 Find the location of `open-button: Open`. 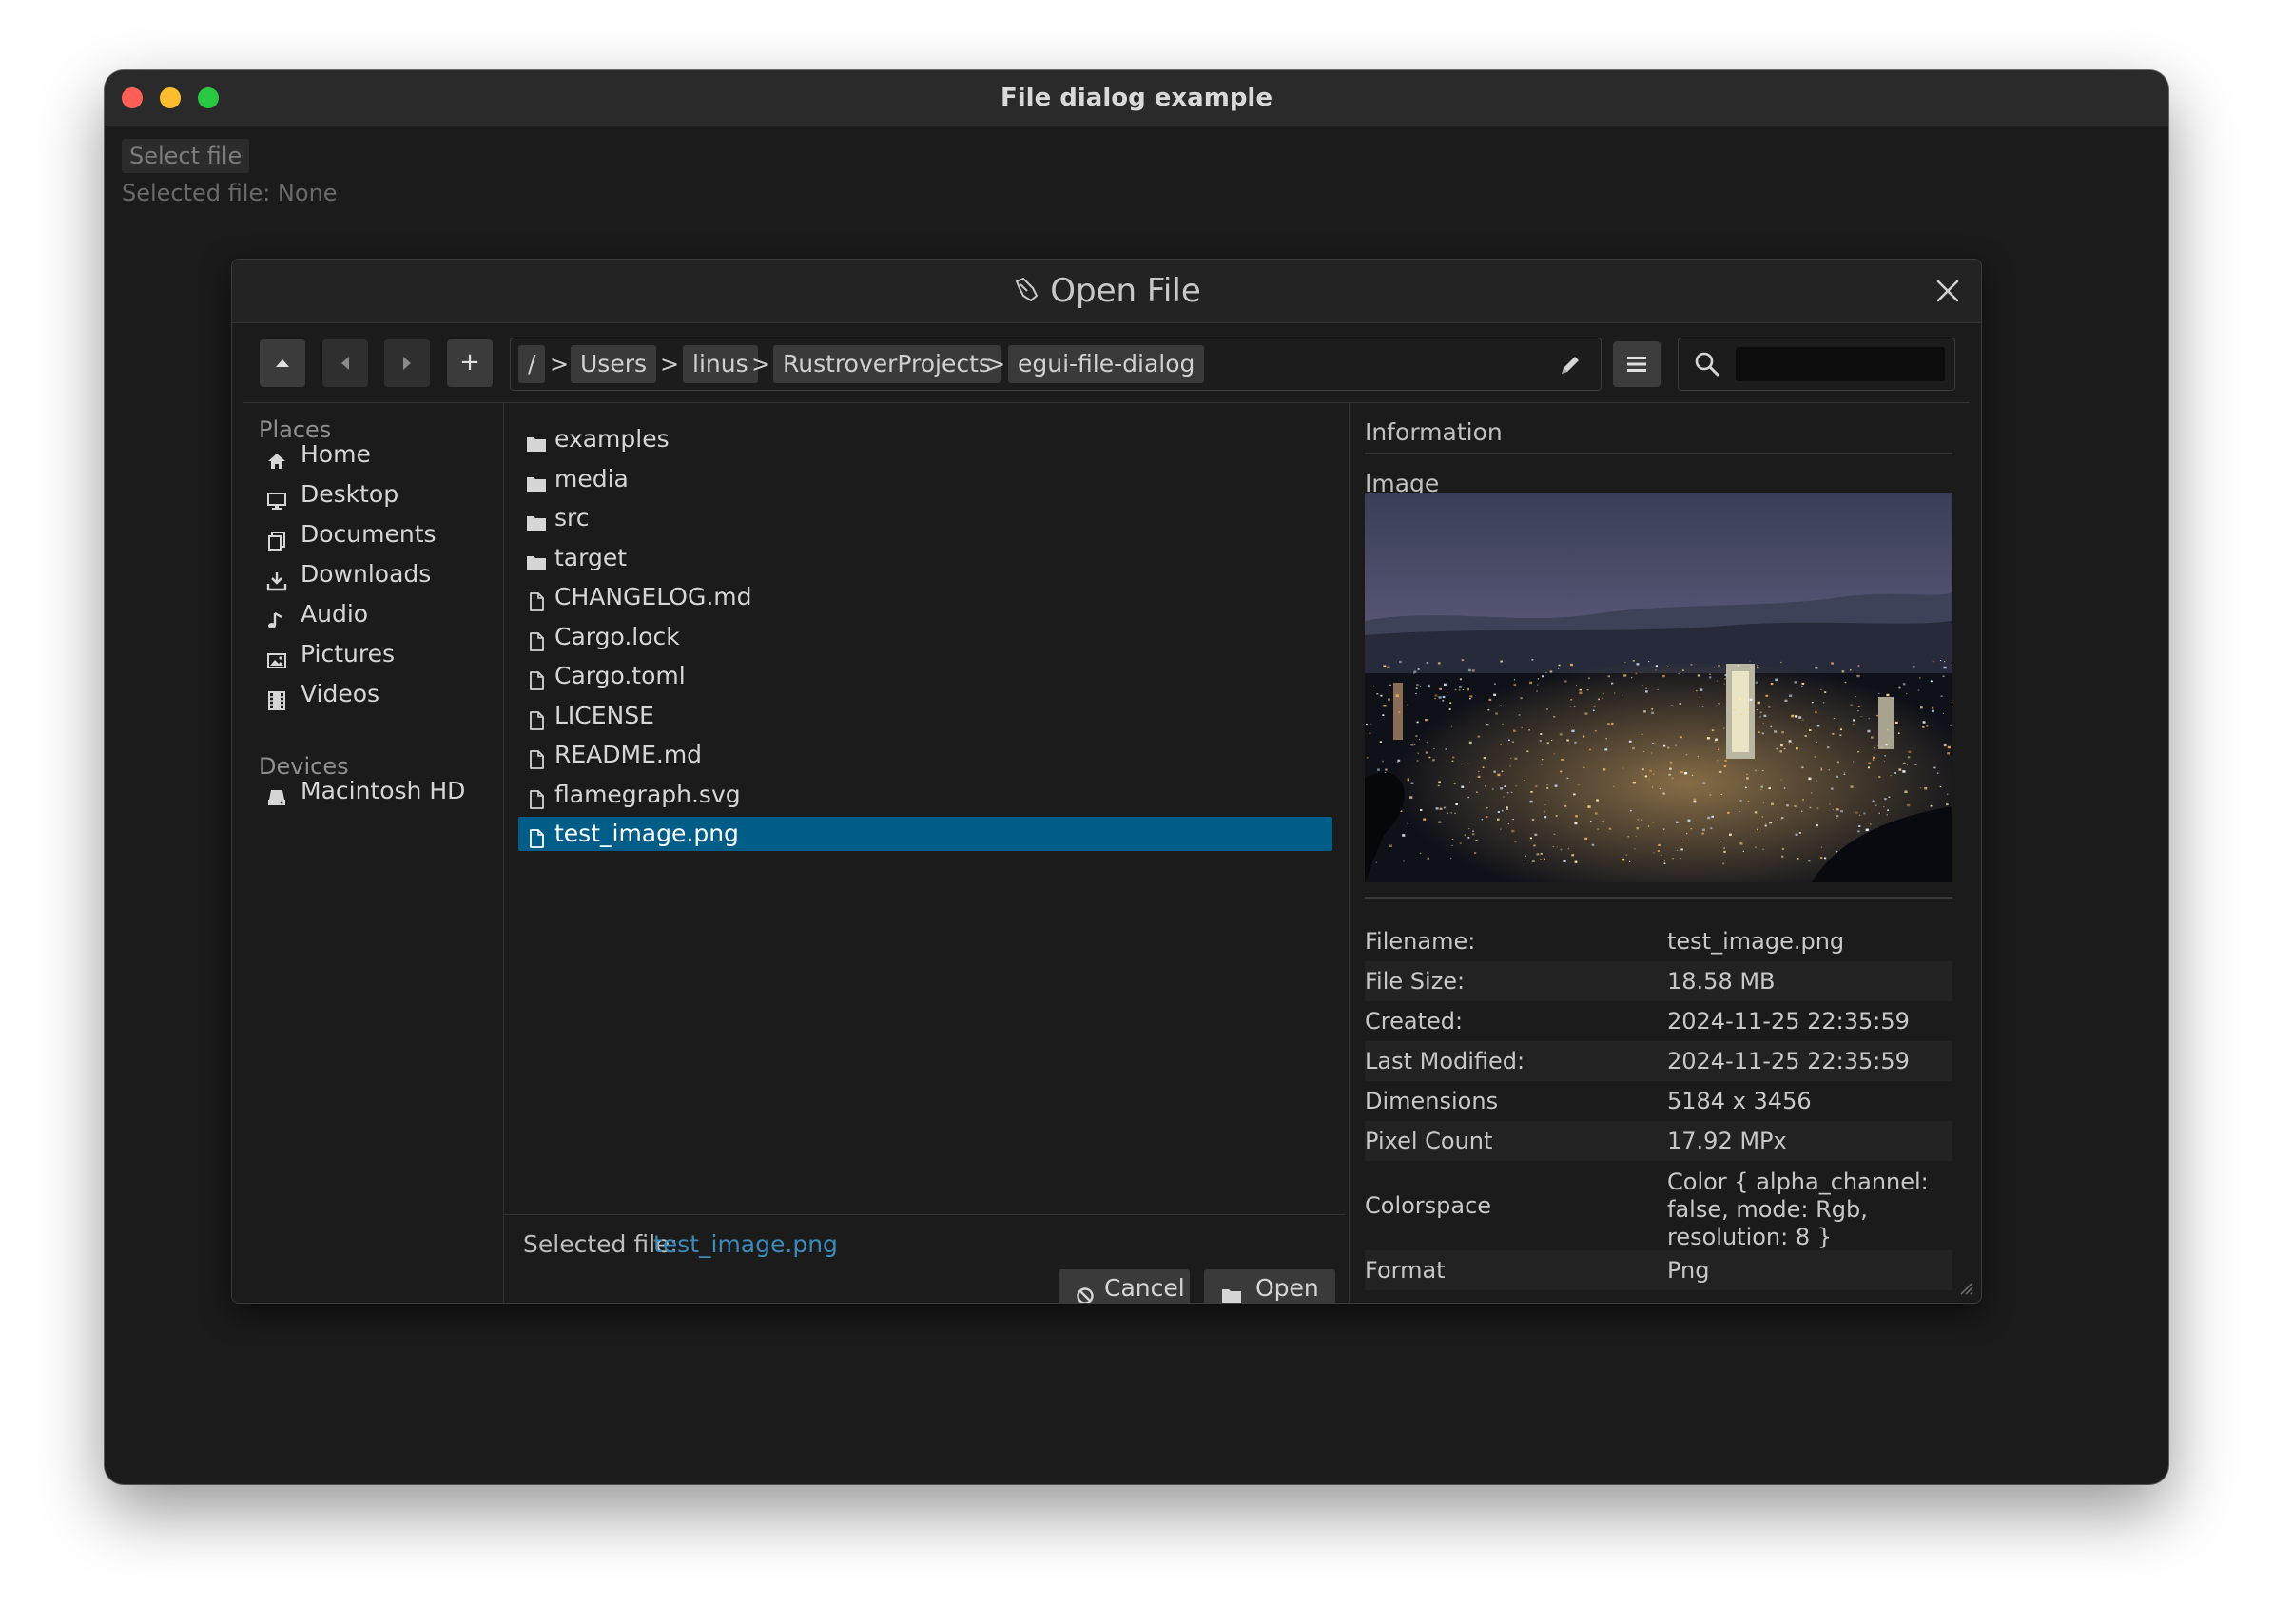

open-button: Open is located at coordinates (1270, 1286).